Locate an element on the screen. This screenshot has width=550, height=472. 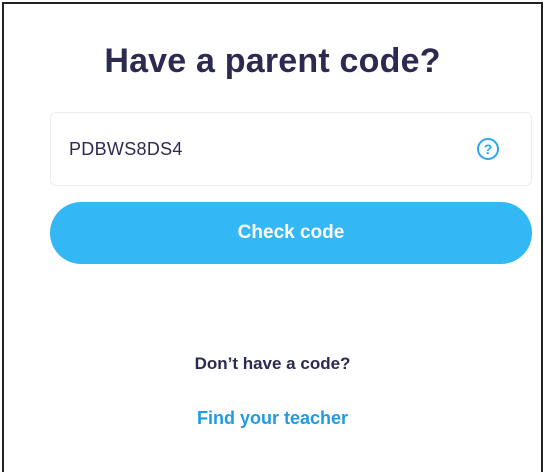
page-title: Have a parent code? is located at coordinates (272, 61).